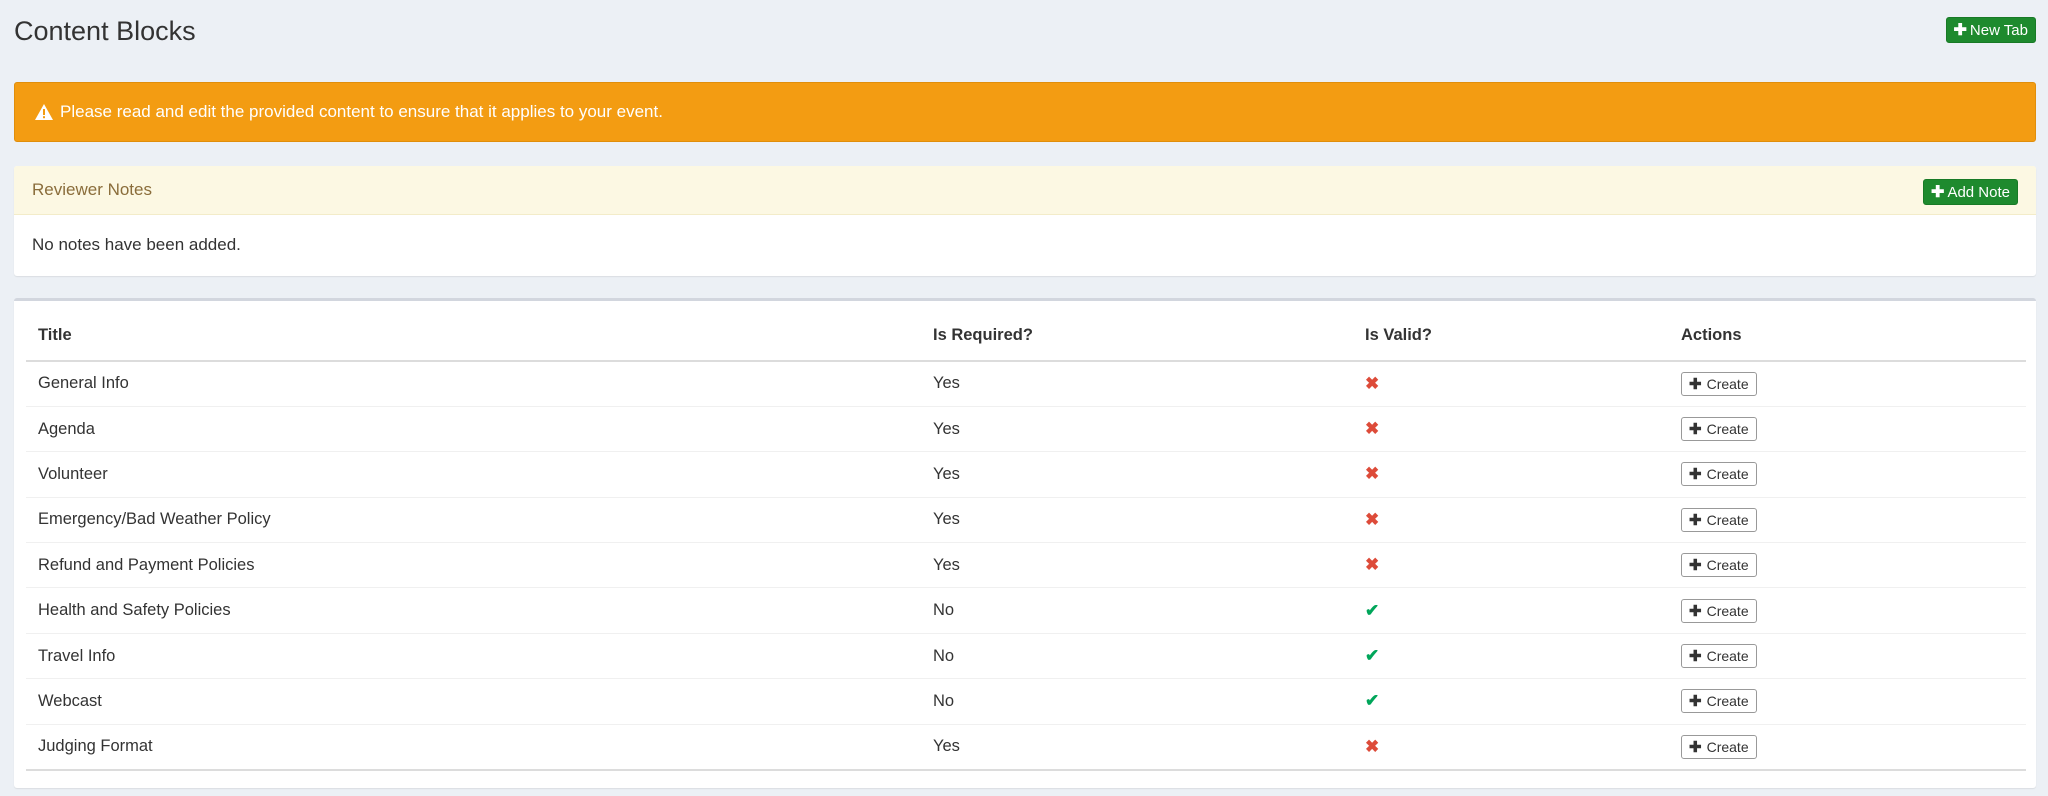 This screenshot has height=796, width=2048. Describe the element at coordinates (473, 336) in the screenshot. I see `column-header-title: Title` at that location.